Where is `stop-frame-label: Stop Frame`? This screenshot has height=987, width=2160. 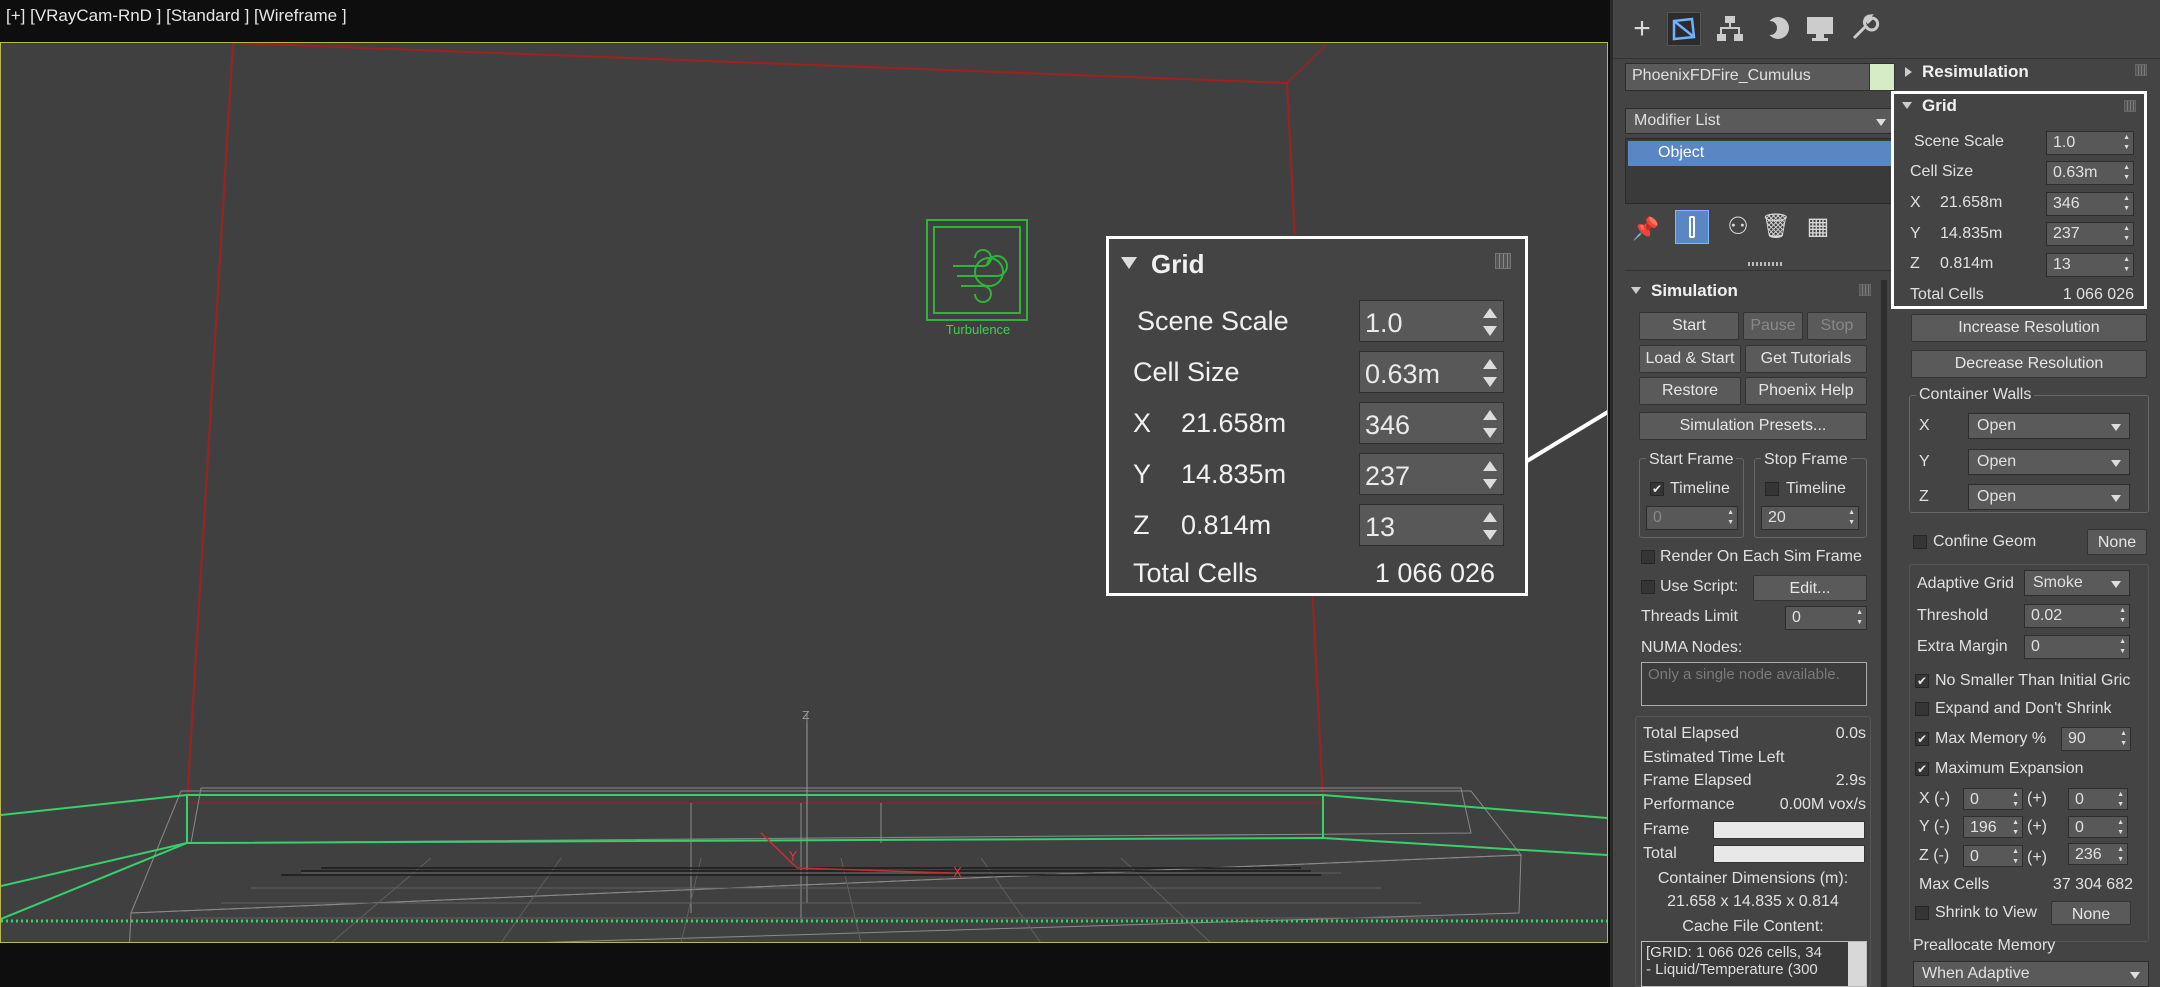
stop-frame-label: Stop Frame is located at coordinates (1806, 460).